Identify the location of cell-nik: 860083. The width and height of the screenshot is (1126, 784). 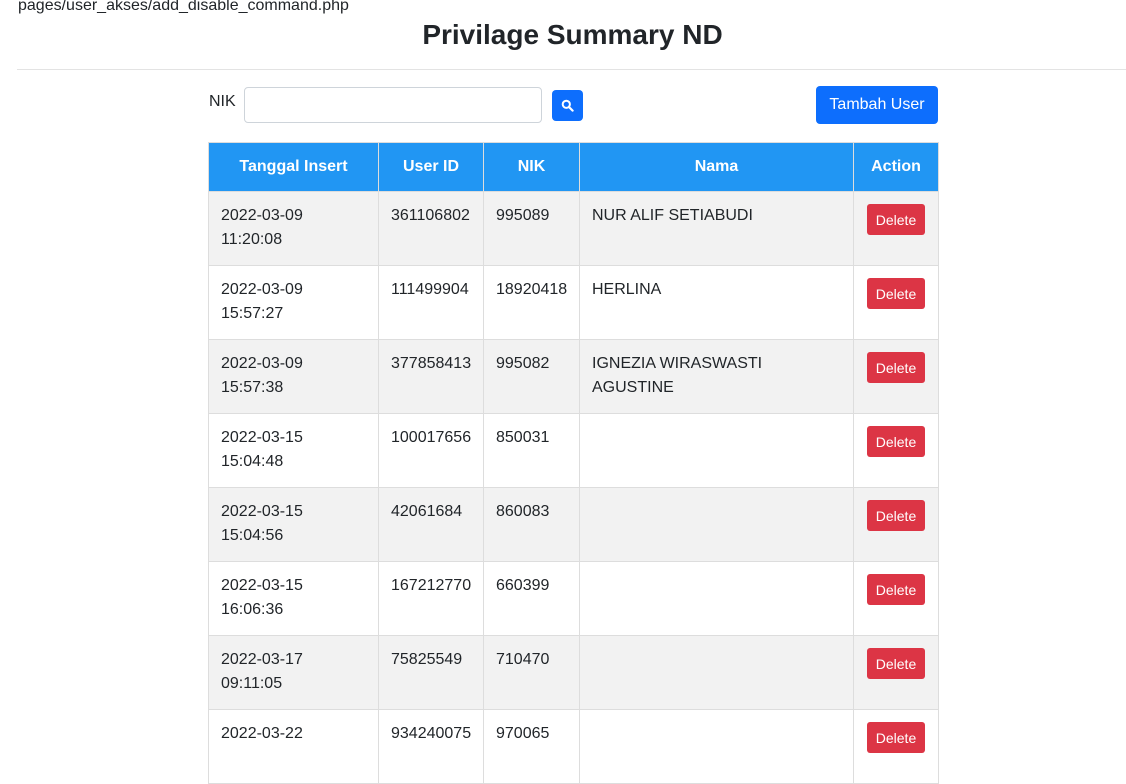
(531, 524).